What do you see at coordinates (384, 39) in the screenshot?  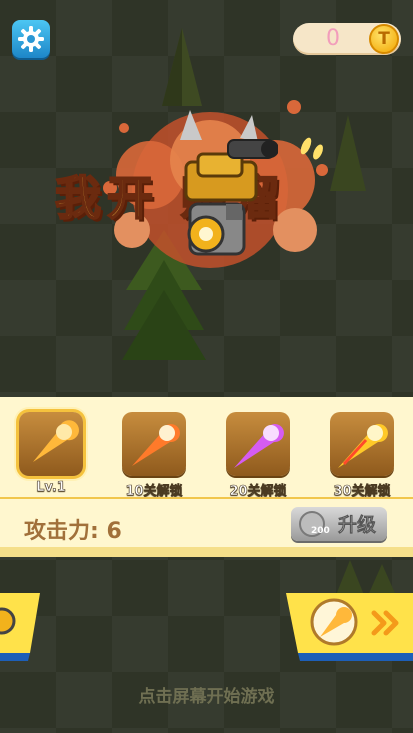 I see `coin-icon: T` at bounding box center [384, 39].